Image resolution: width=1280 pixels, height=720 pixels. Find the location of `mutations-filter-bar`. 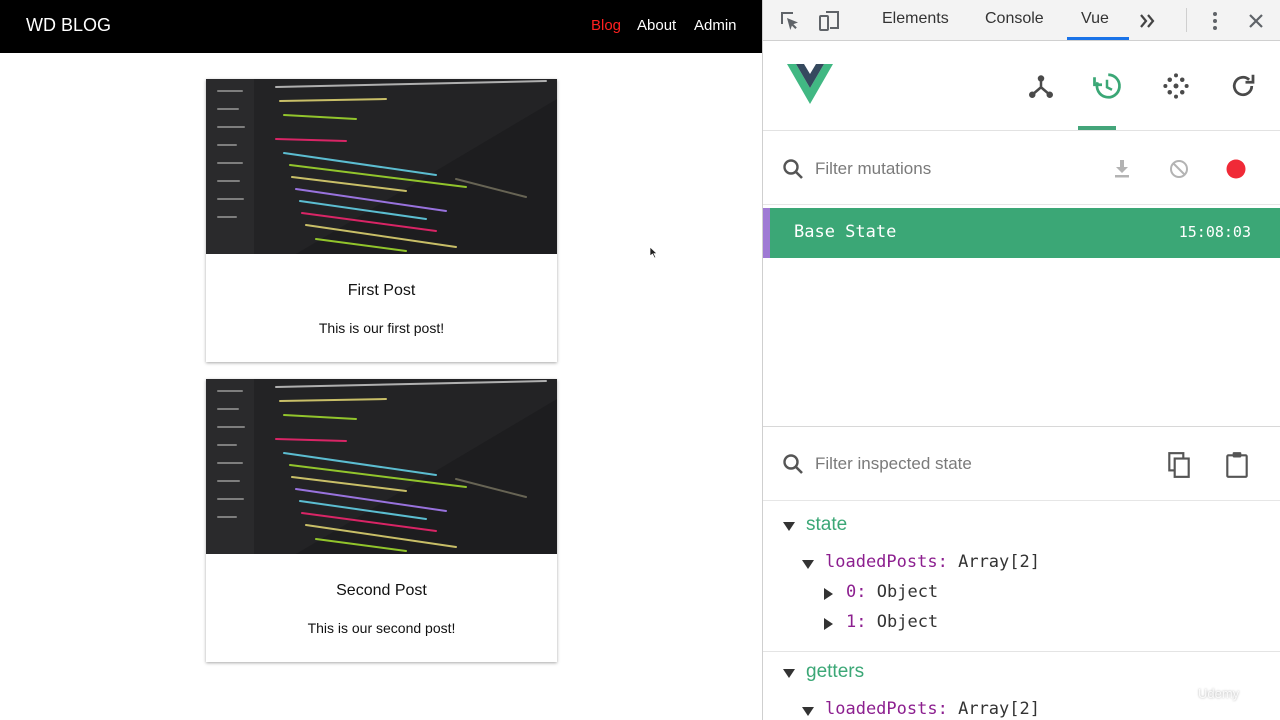

mutations-filter-bar is located at coordinates (1021, 168).